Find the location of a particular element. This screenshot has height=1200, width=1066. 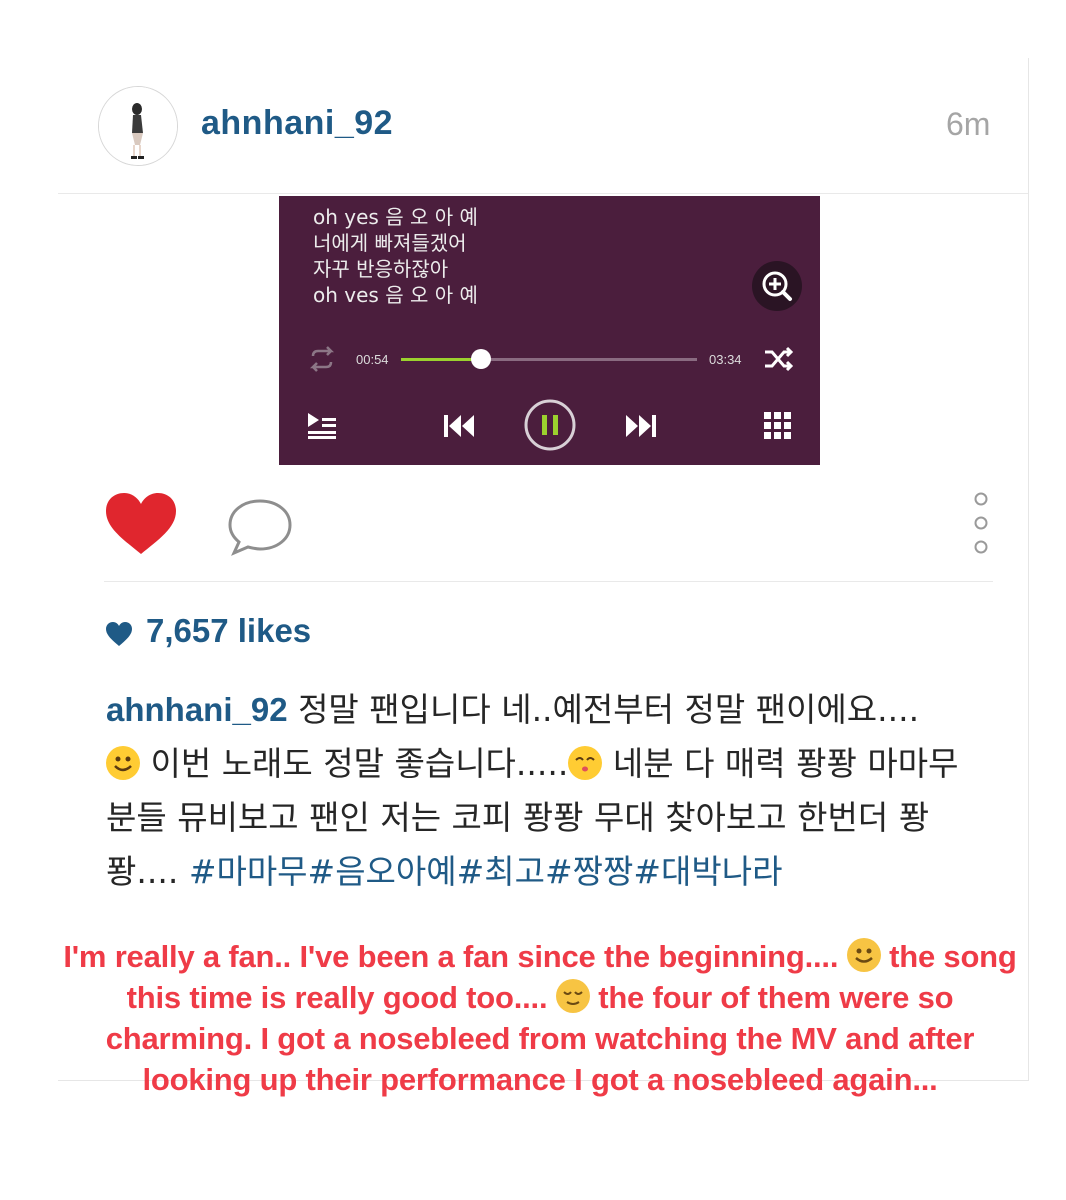

shuffle-icon is located at coordinates (779, 359).